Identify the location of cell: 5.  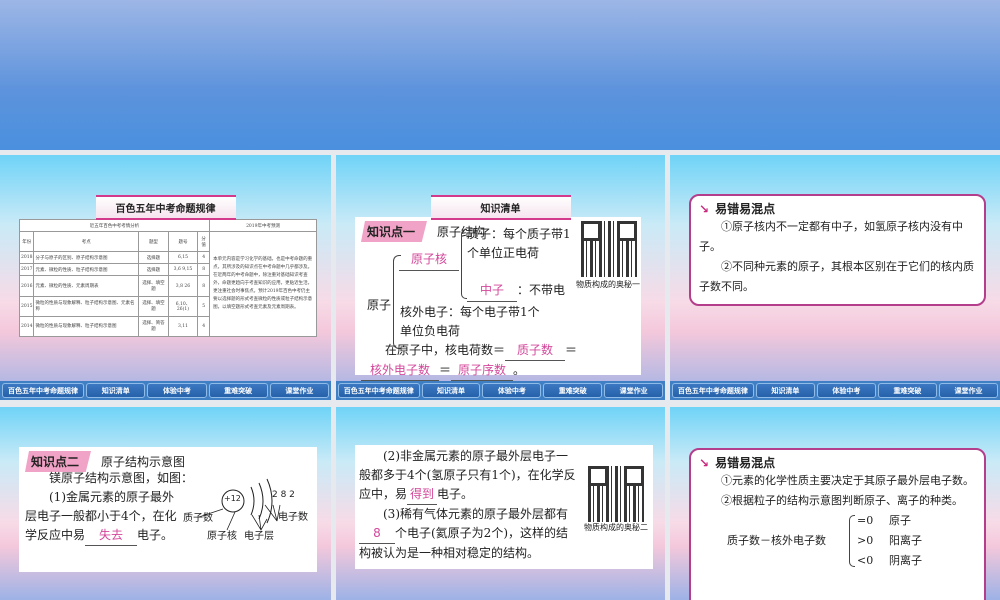
(204, 306).